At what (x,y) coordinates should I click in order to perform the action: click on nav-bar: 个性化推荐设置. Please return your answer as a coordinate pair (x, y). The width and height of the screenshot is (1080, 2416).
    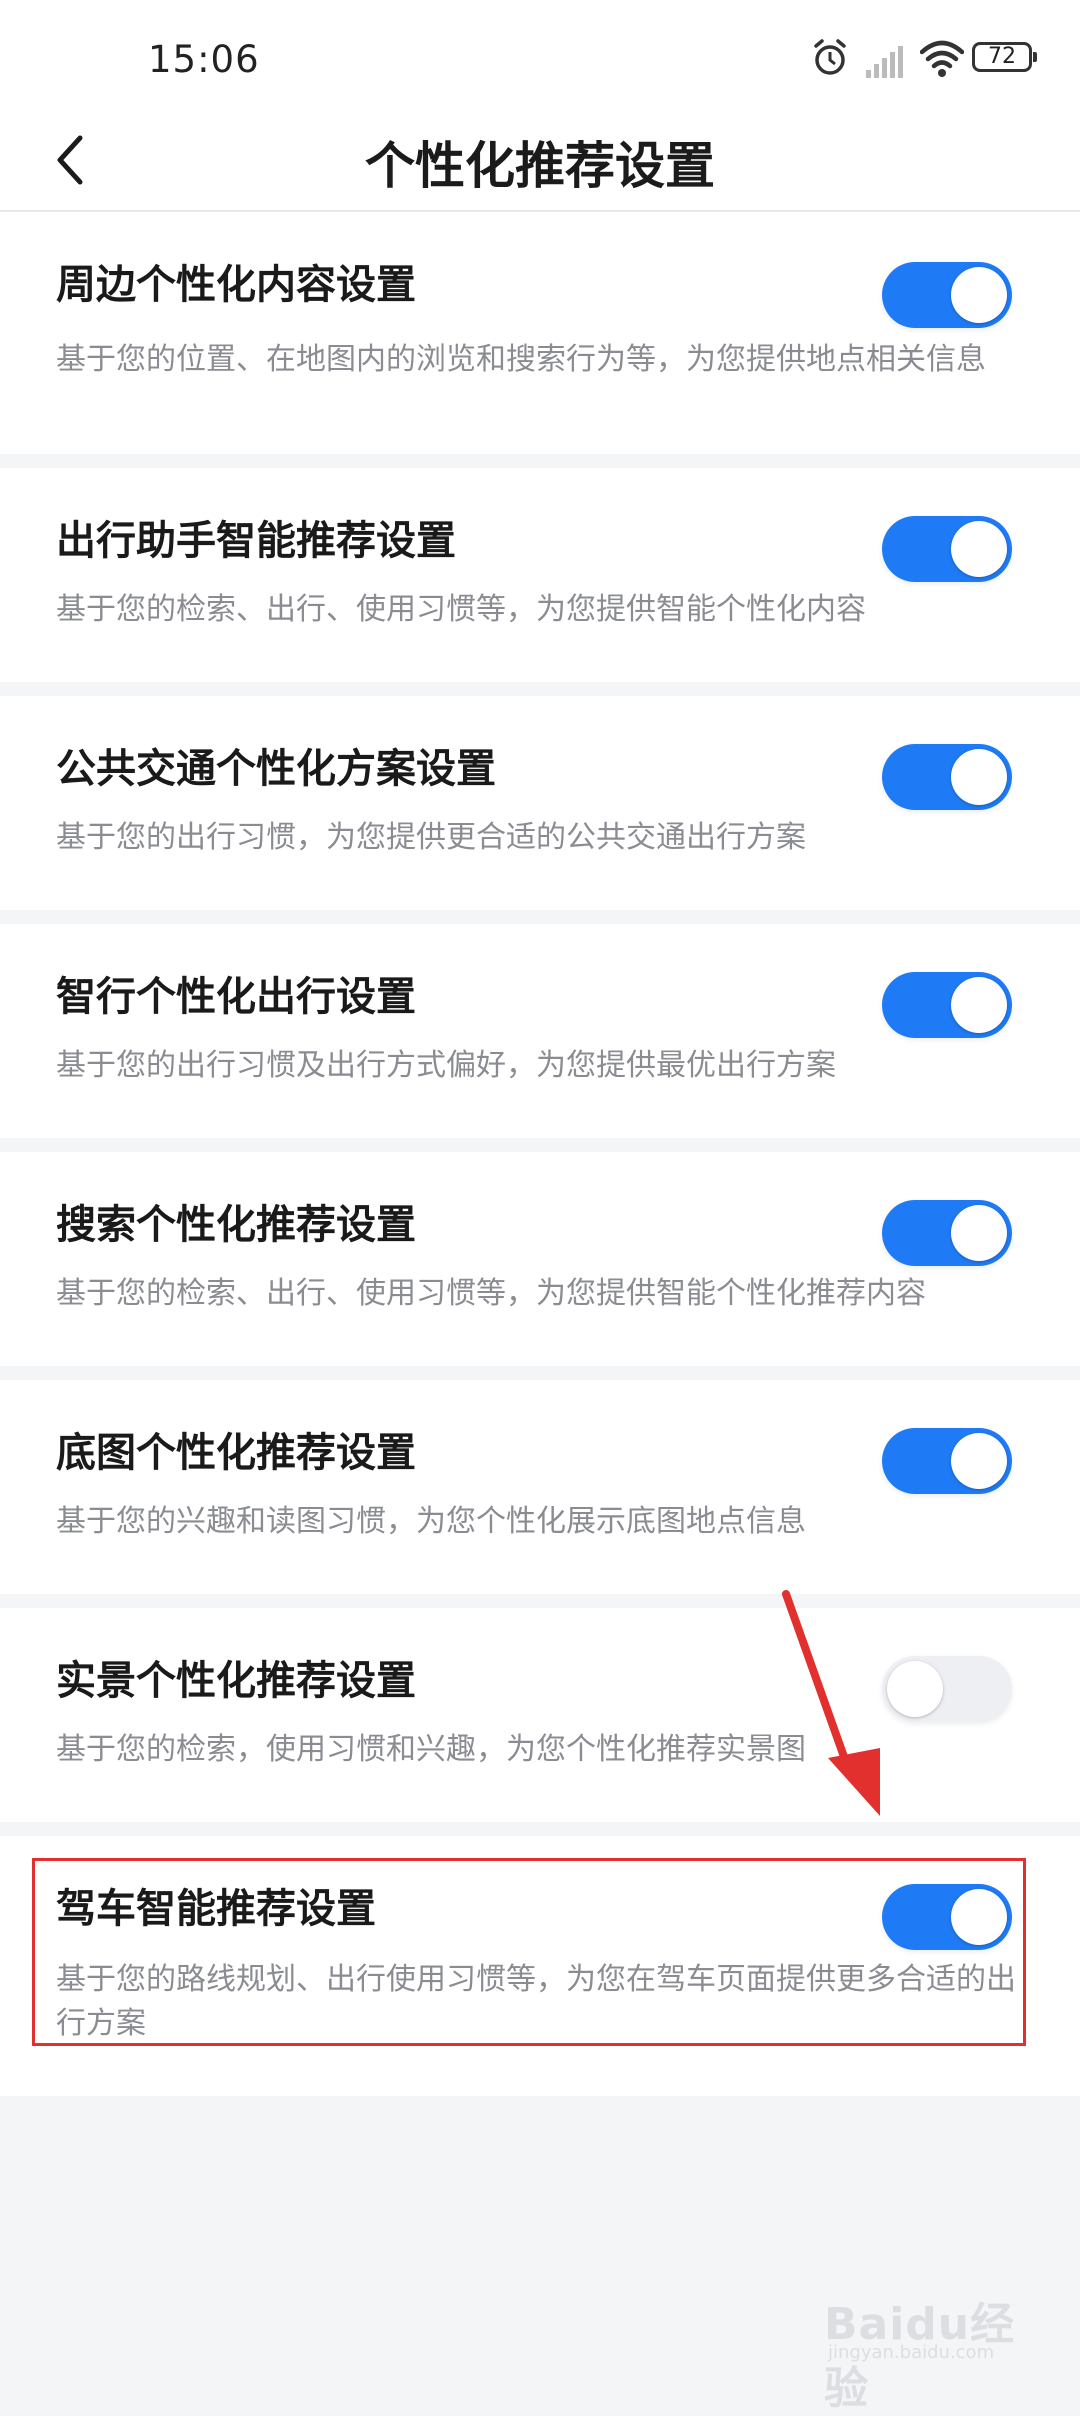
    Looking at the image, I should click on (540, 165).